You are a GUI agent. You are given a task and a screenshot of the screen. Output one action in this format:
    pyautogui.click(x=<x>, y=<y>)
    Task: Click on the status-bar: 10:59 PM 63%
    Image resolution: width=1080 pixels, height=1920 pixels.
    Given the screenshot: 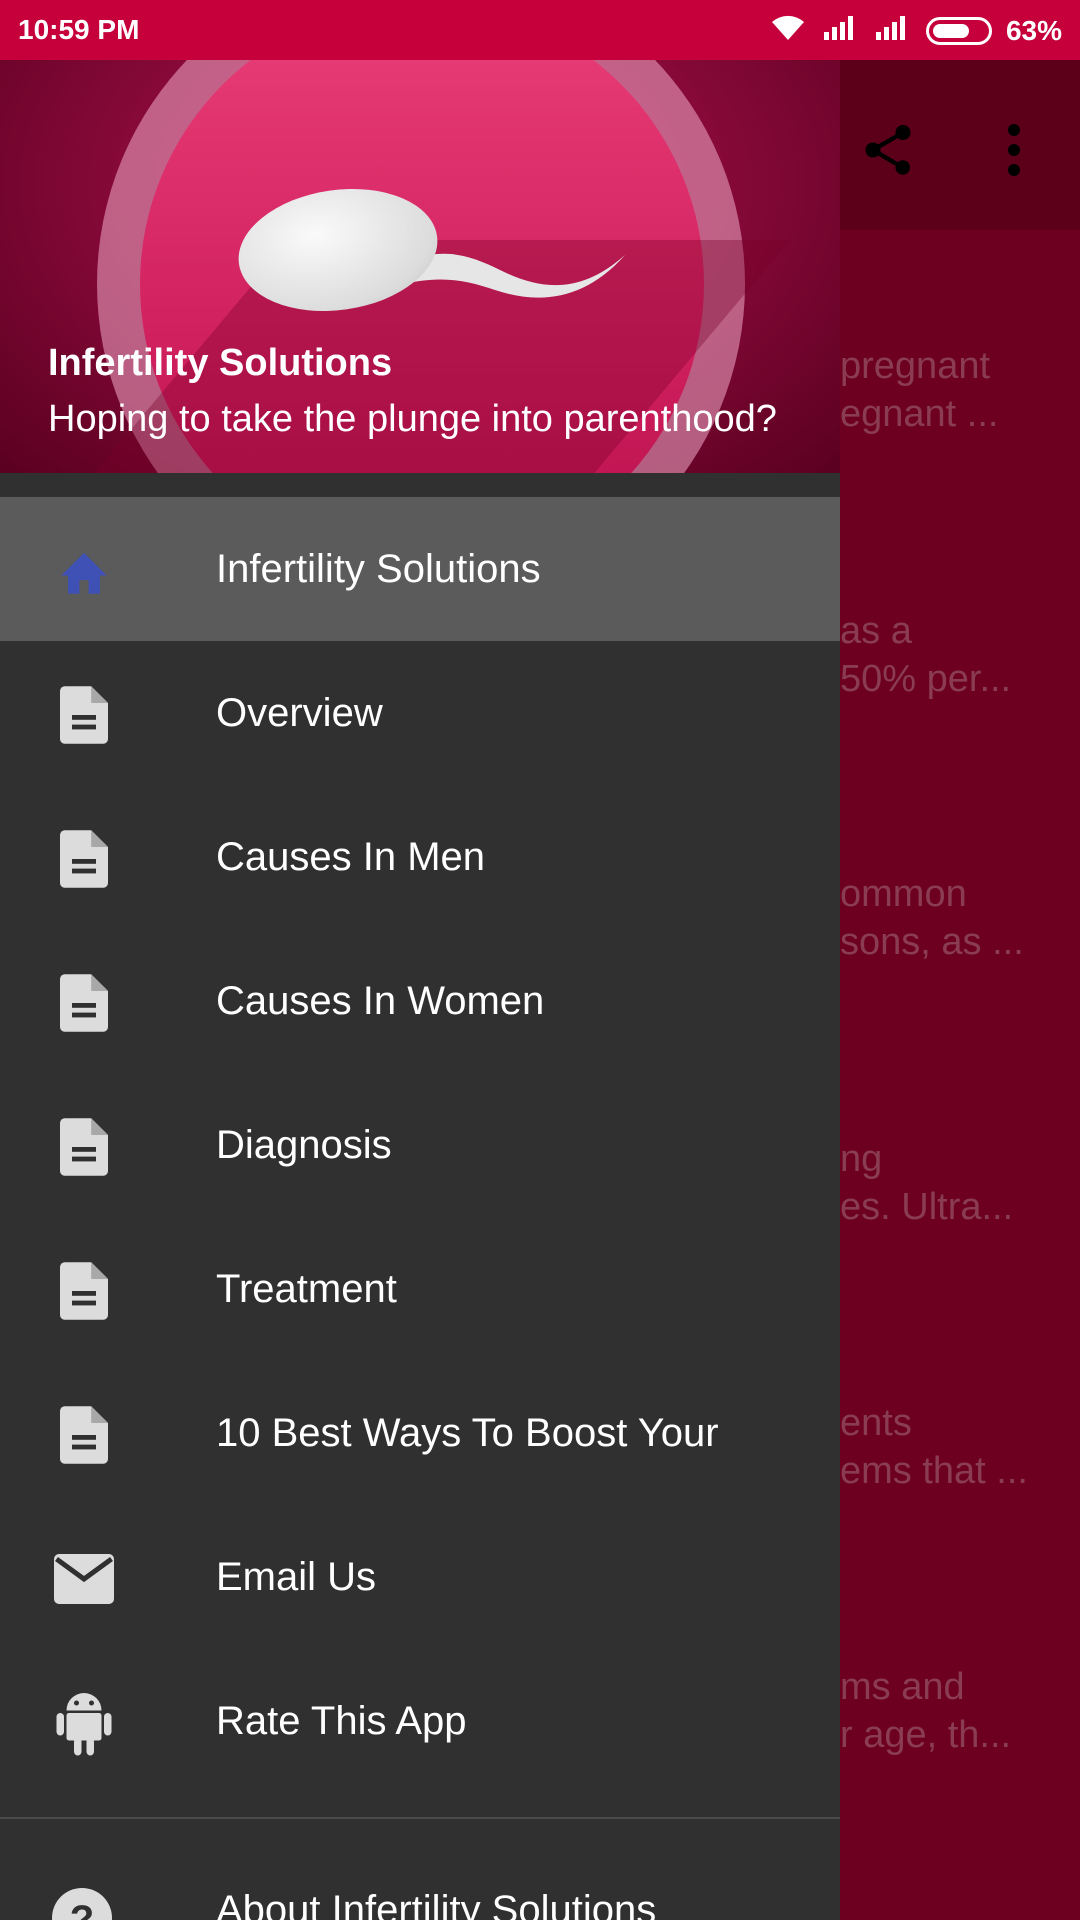 What is the action you would take?
    pyautogui.click(x=540, y=30)
    